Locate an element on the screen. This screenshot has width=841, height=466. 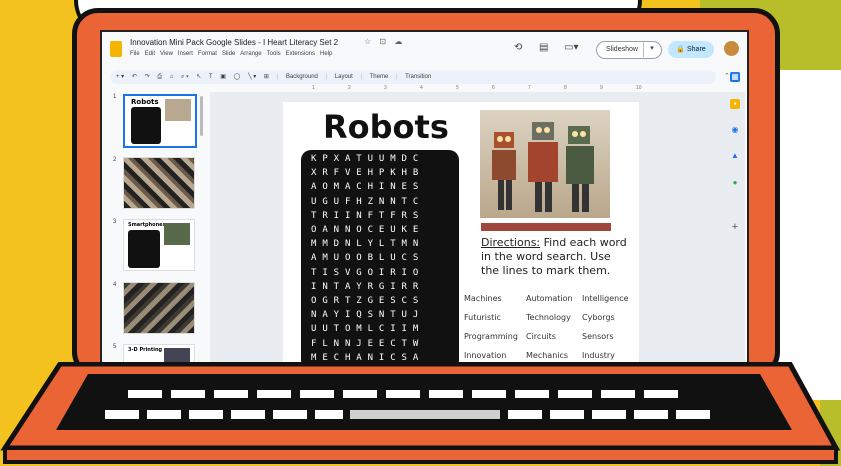
word-list-item: Cyborgs is located at coordinates (598, 317).